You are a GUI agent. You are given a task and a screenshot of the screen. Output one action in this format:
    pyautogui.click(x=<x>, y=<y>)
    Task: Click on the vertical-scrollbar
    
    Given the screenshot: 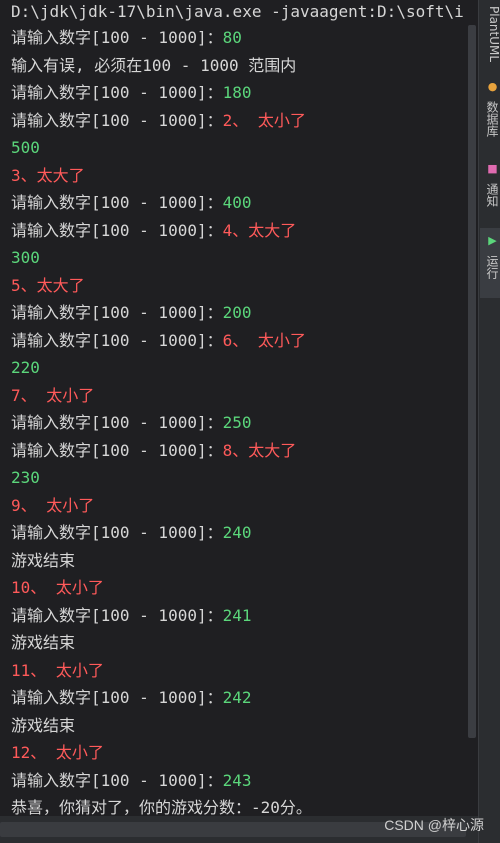 What is the action you would take?
    pyautogui.click(x=472, y=408)
    